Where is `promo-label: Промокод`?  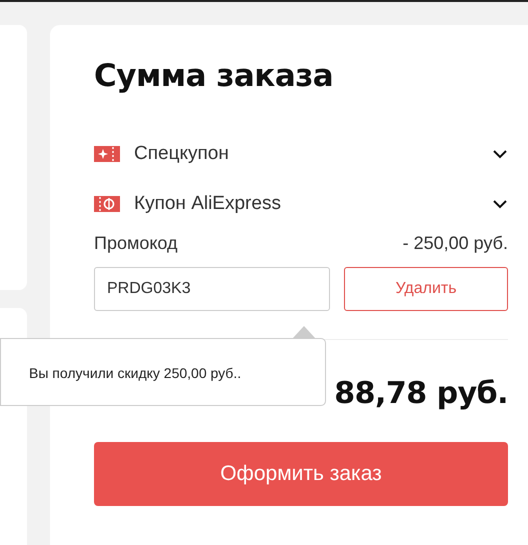 promo-label: Промокод is located at coordinates (136, 243).